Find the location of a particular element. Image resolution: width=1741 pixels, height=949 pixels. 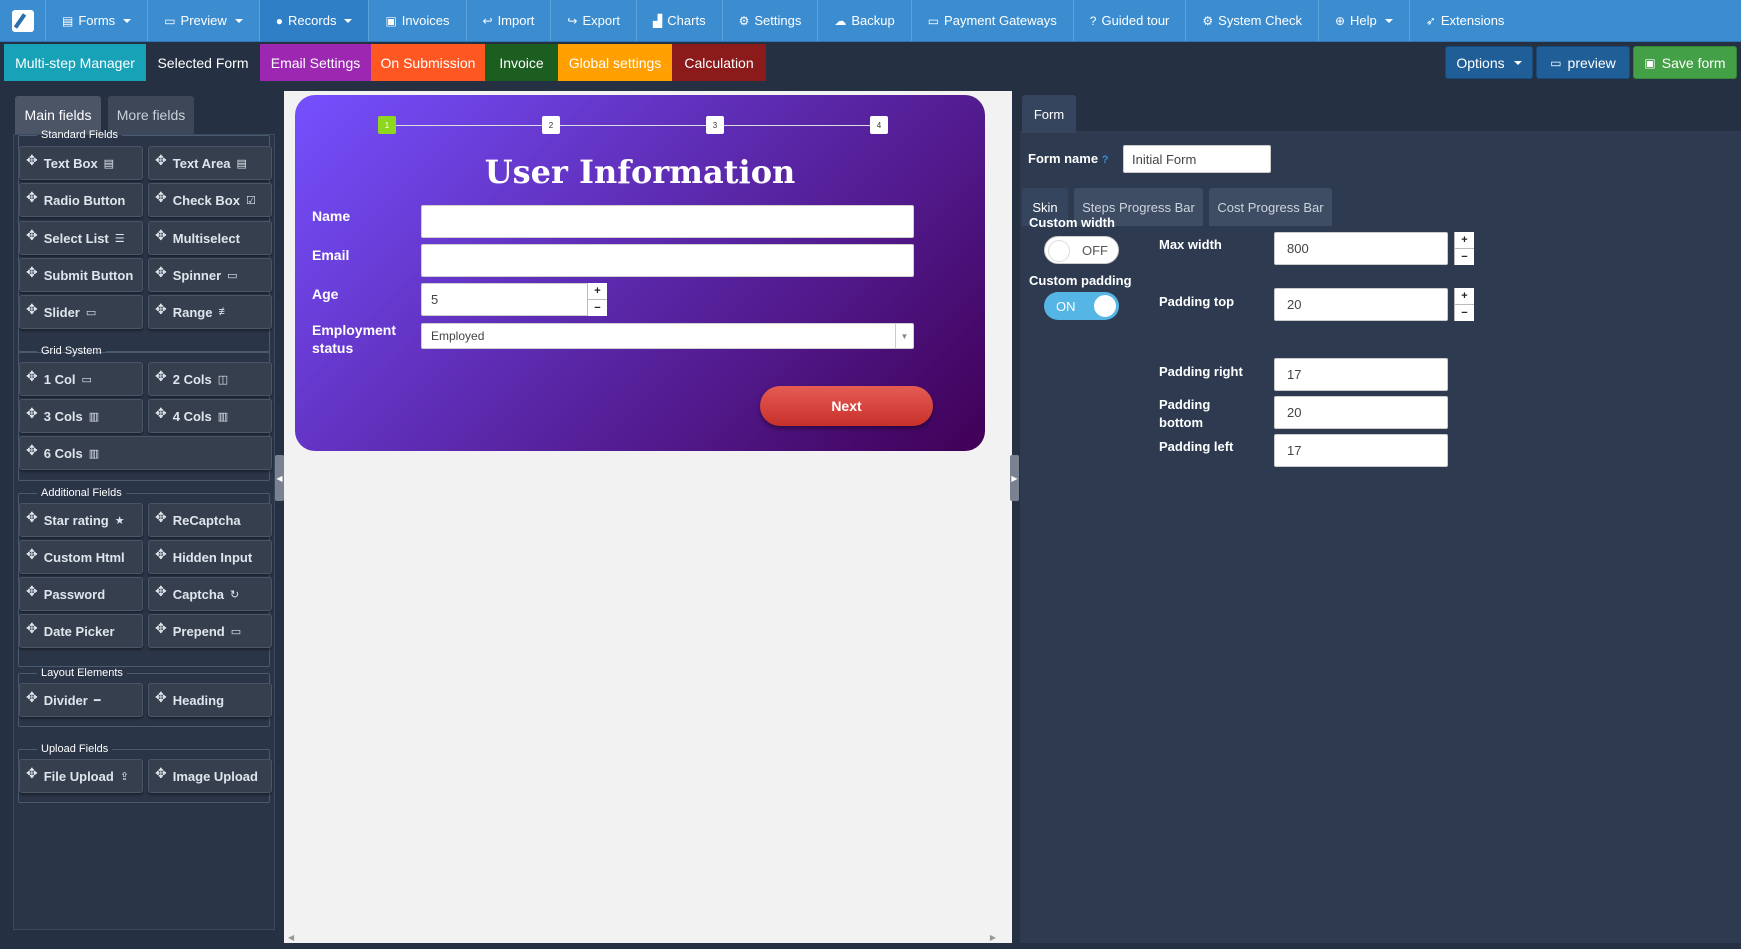

field-divider: ✥ Divider ━ is located at coordinates (81, 700).